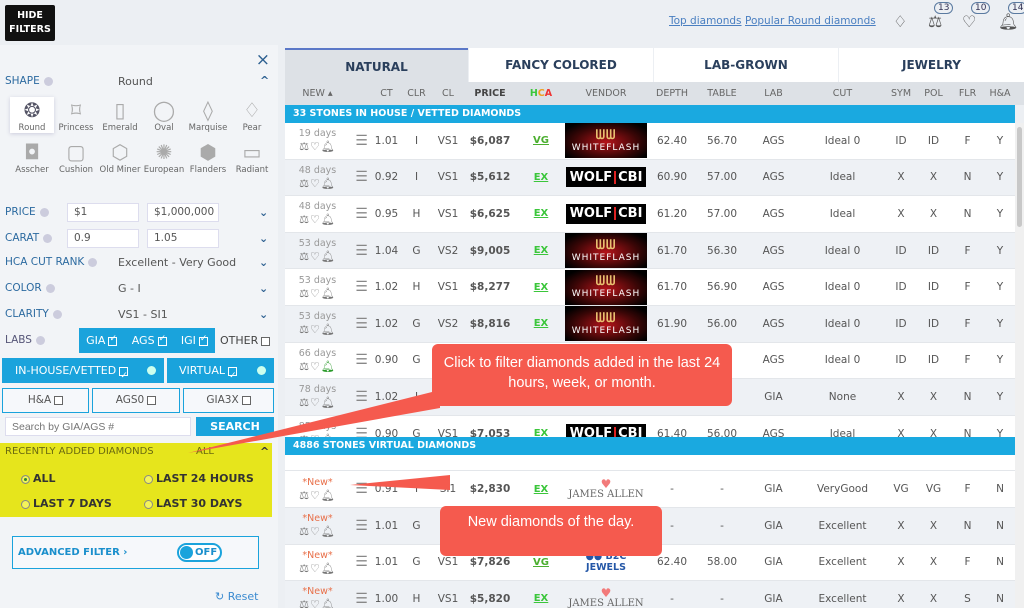 The height and width of the screenshot is (608, 1024). Describe the element at coordinates (448, 93) in the screenshot. I see `column-header-cl: CL` at that location.